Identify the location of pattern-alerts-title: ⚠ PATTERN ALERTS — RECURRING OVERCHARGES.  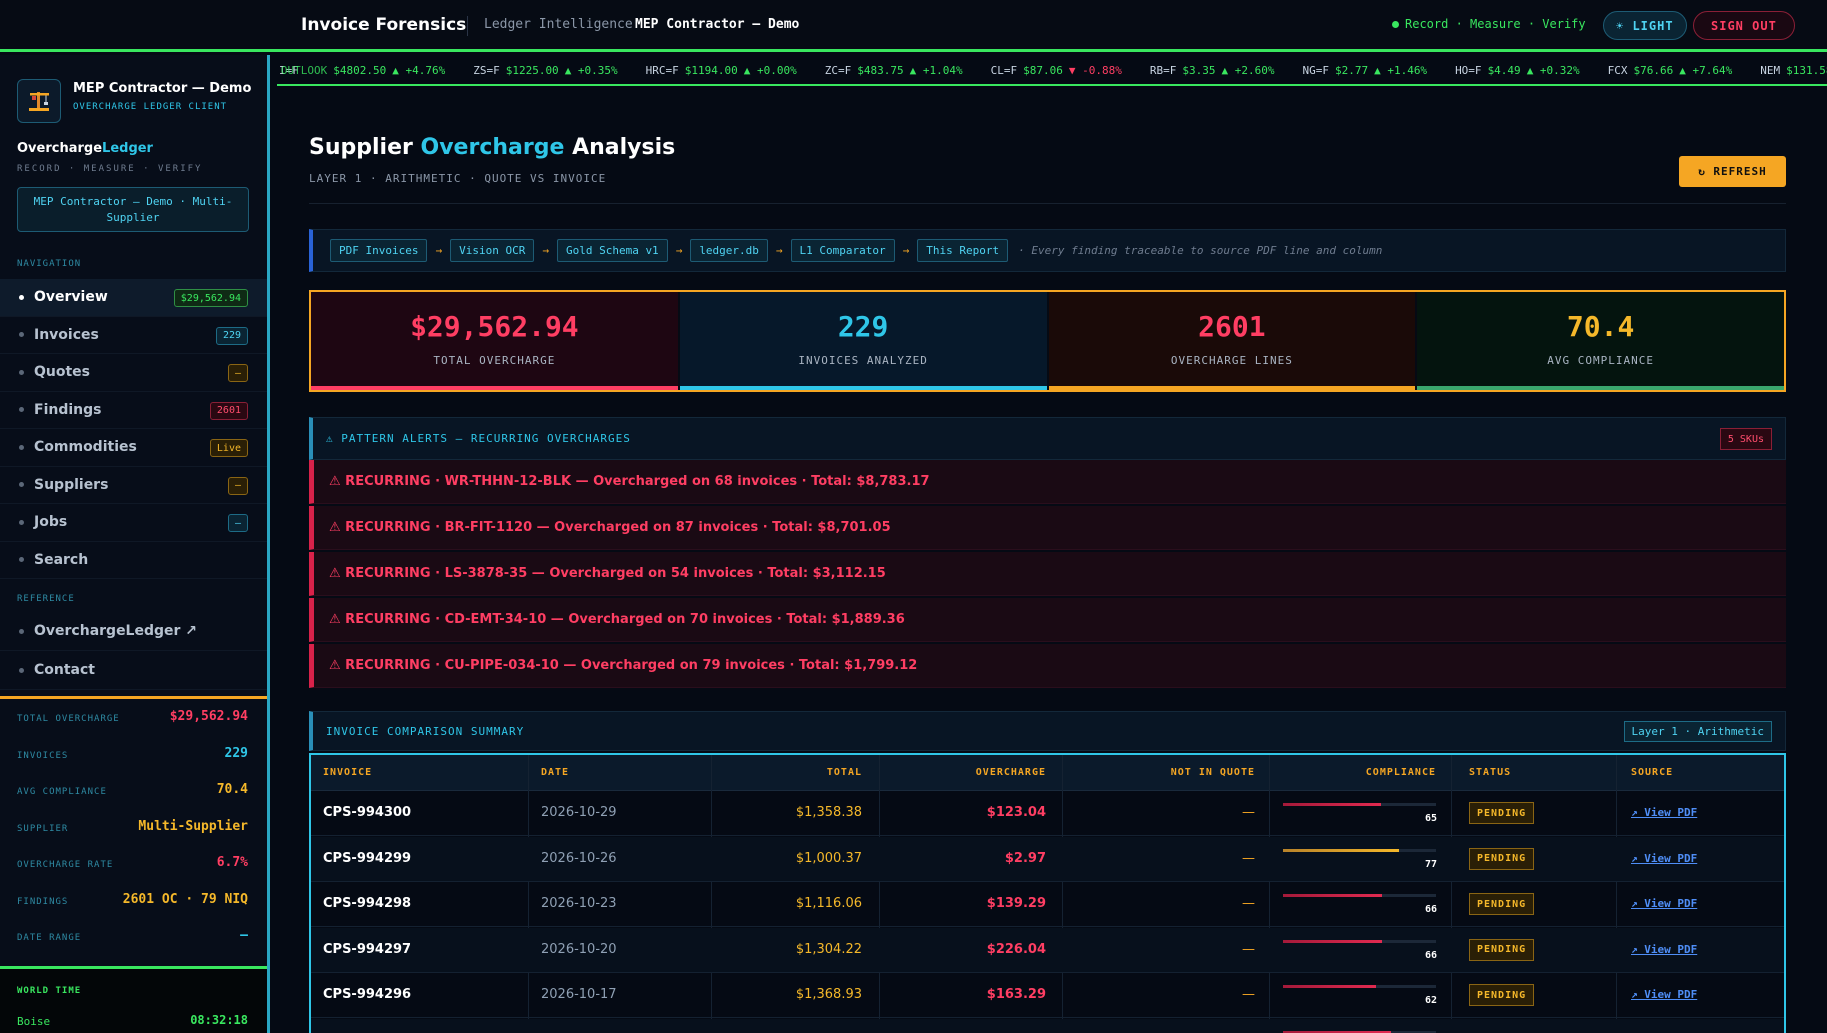
(478, 438).